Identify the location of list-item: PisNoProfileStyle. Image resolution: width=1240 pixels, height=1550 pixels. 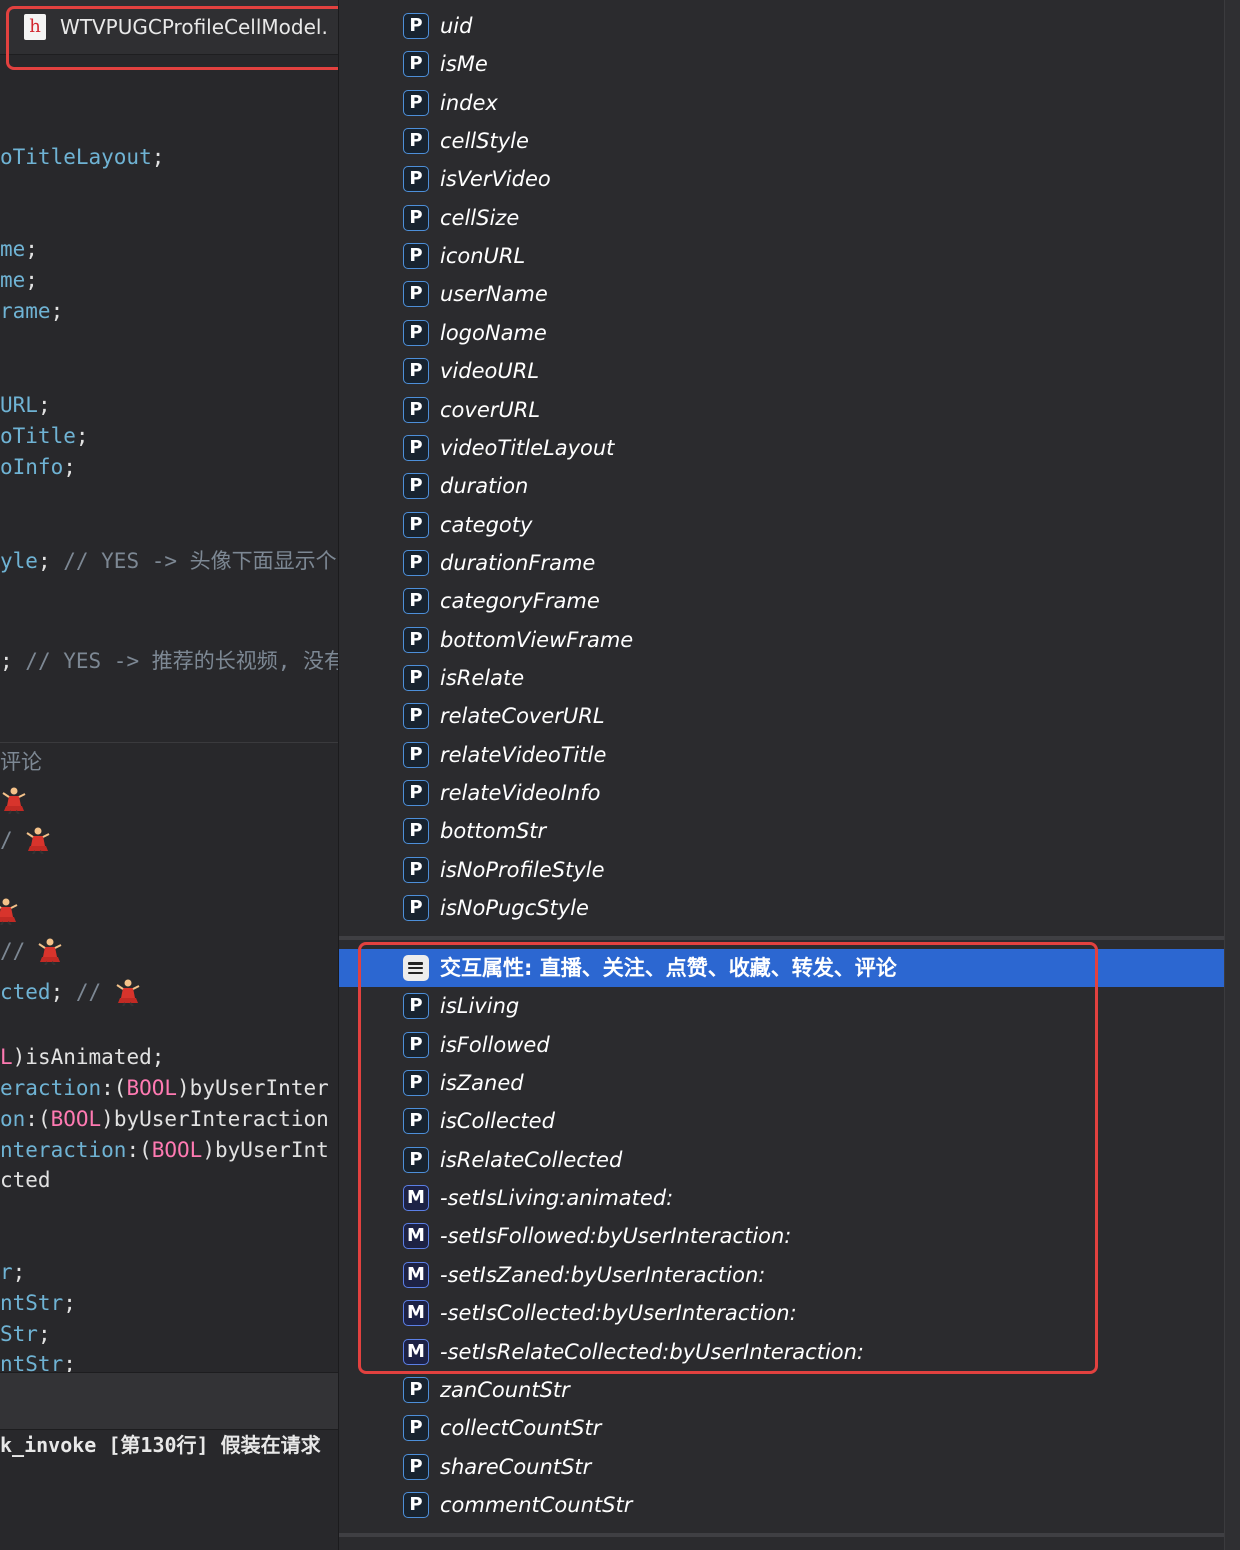
(782, 870).